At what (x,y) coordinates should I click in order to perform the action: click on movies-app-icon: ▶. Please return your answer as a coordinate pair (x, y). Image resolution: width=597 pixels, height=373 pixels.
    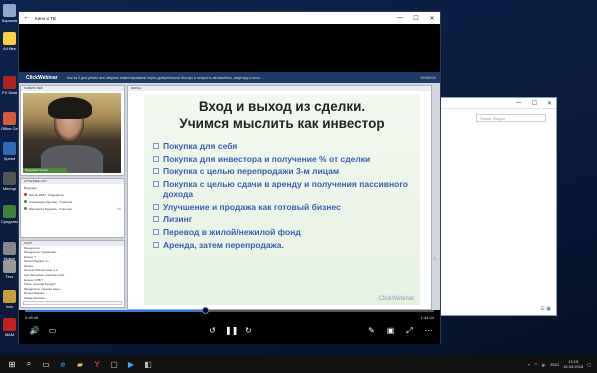
    Looking at the image, I should click on (131, 364).